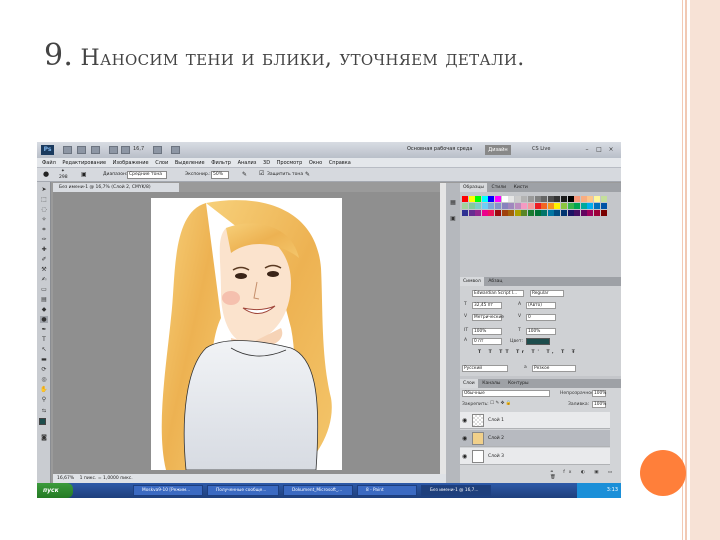  I want to click on opacity-input: 100%, so click(599, 393).